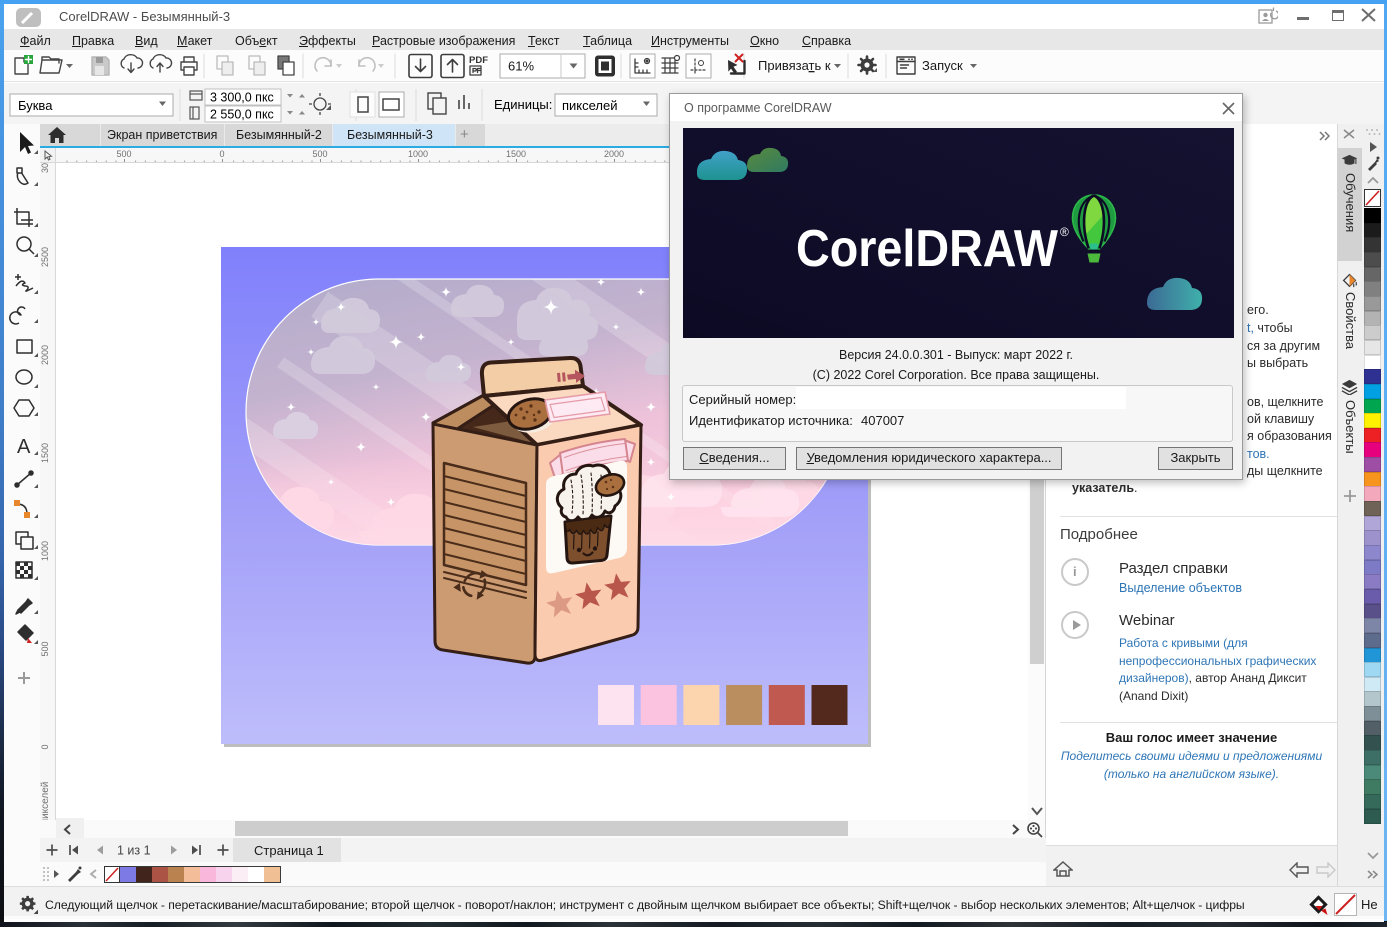 This screenshot has height=927, width=1387. Describe the element at coordinates (794, 65) in the screenshot. I see `svg-text: Привязать к` at that location.